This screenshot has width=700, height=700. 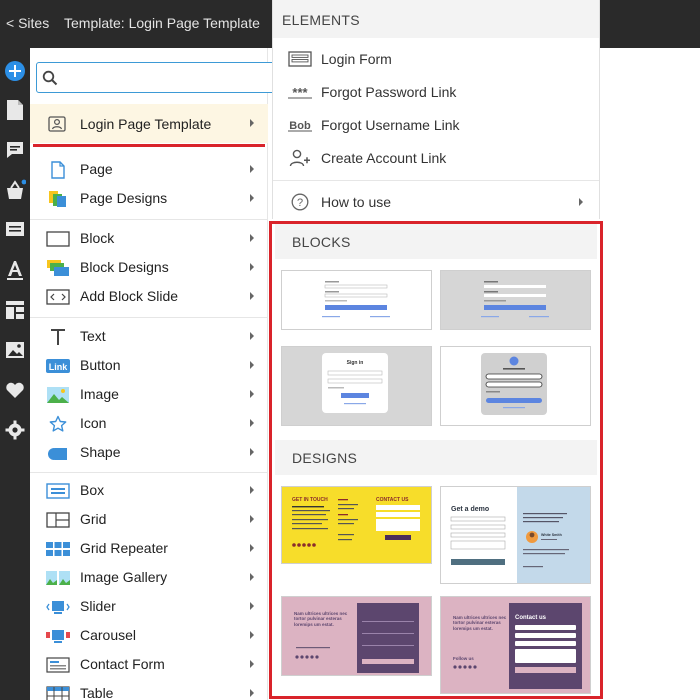 I want to click on left-rail, so click(x=15, y=374).